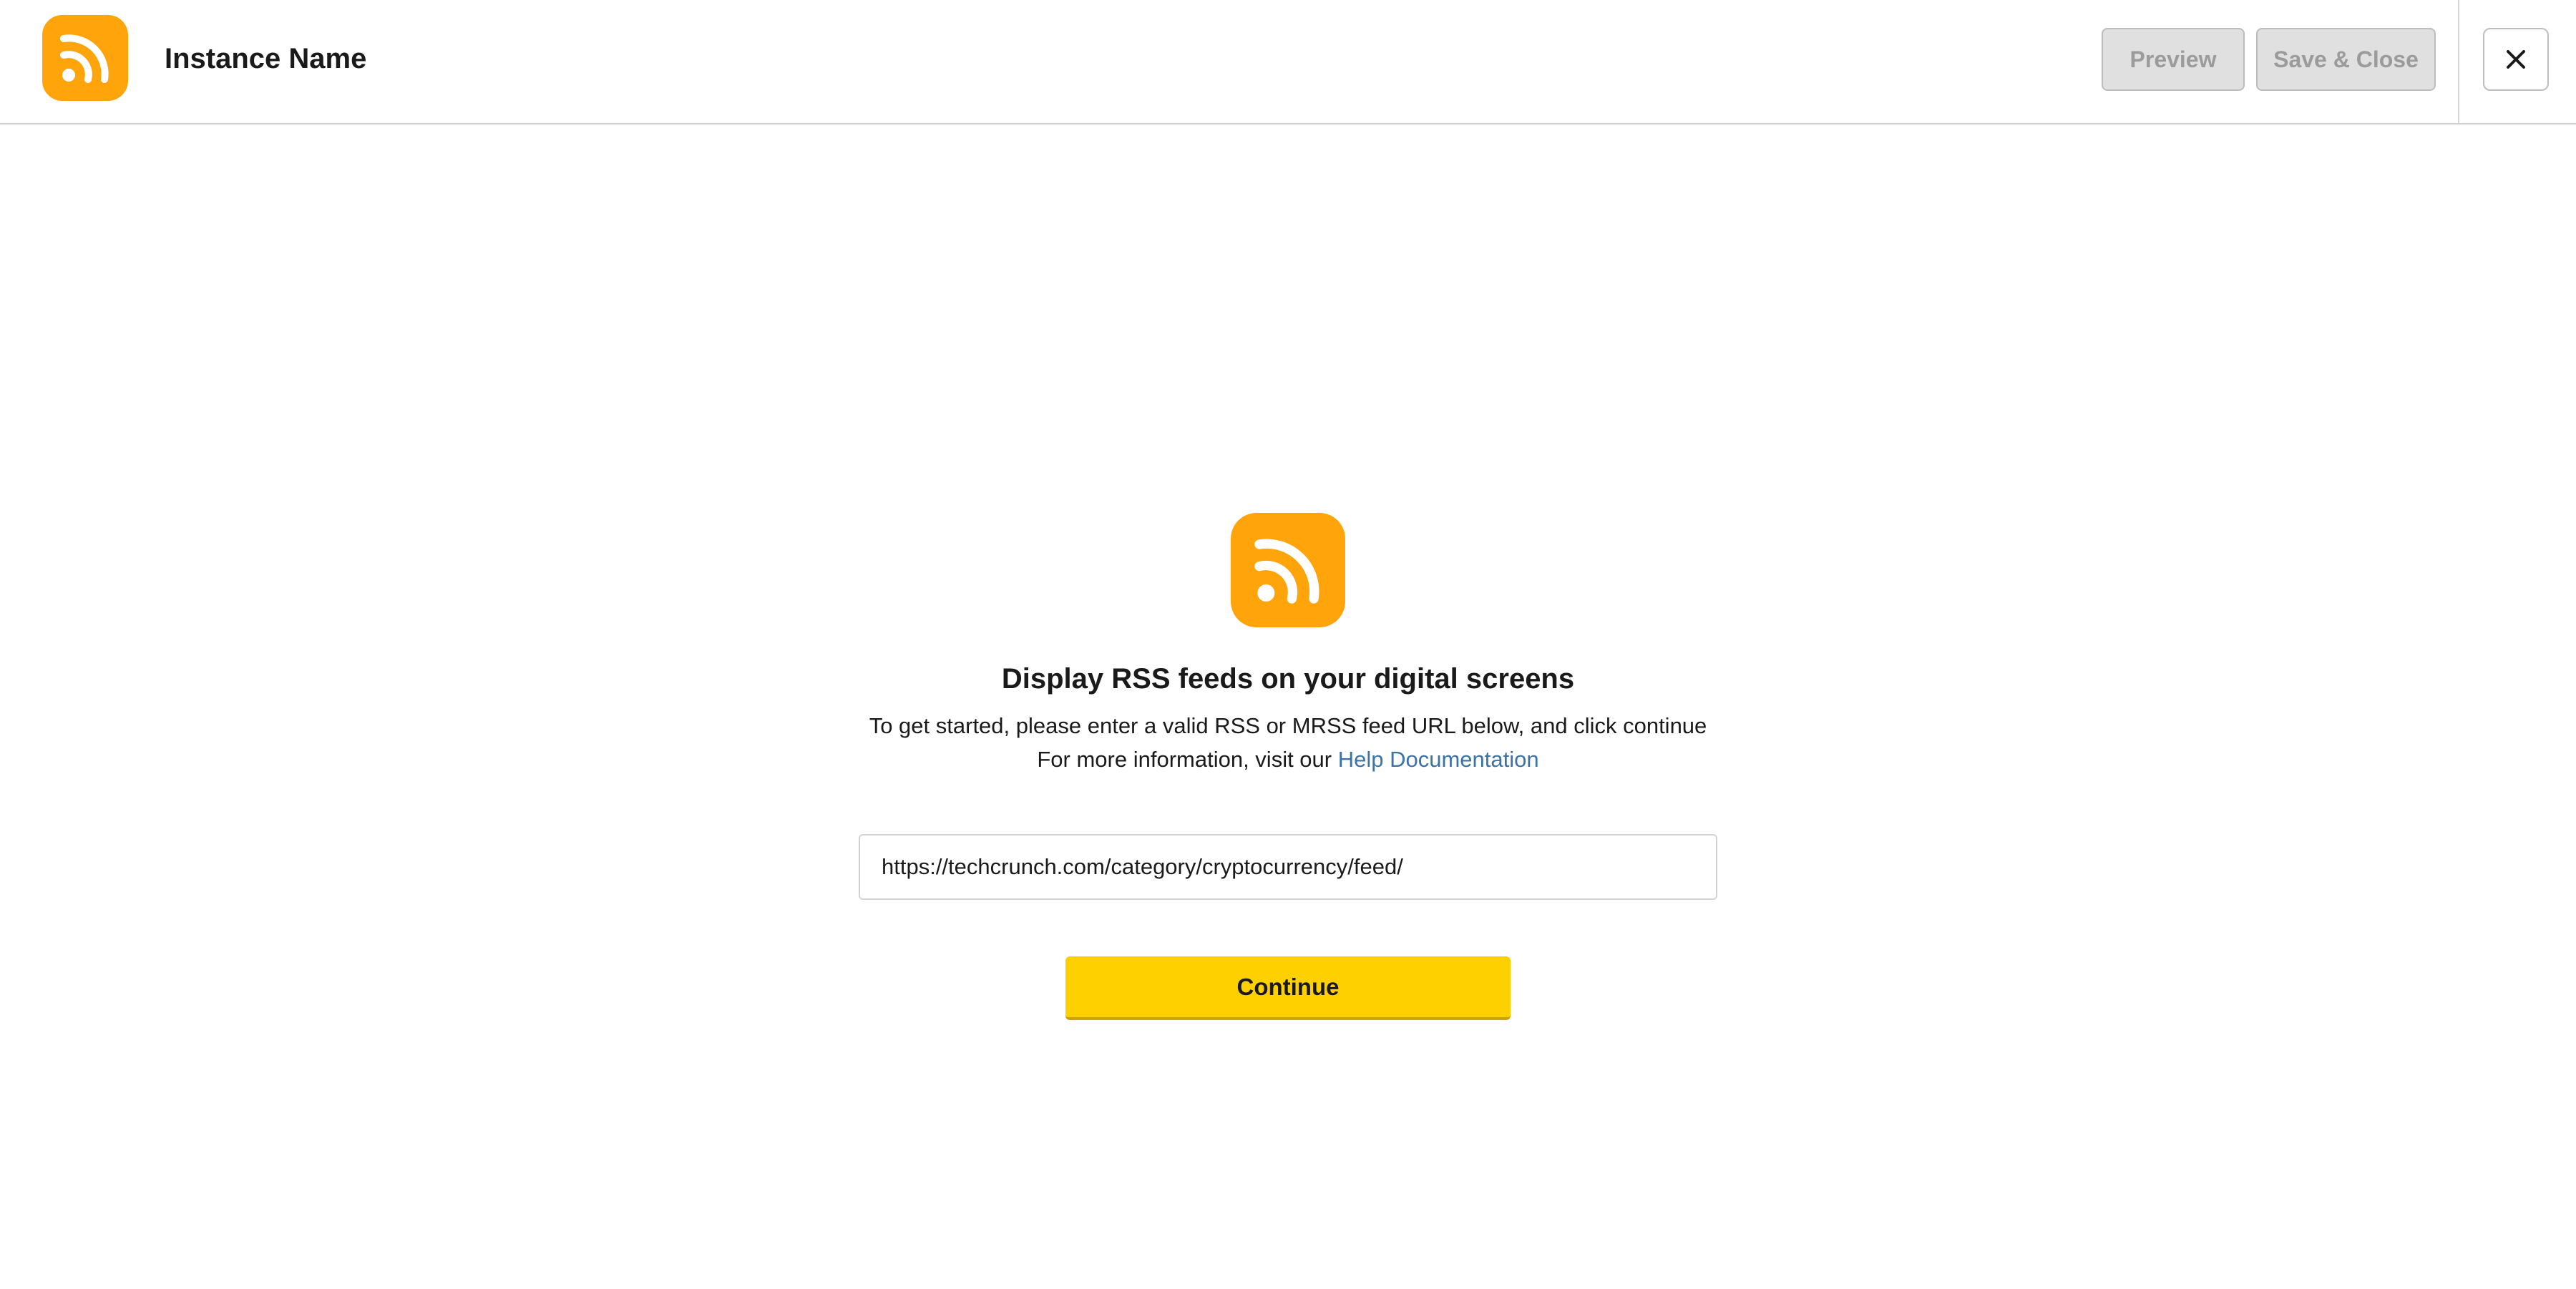  I want to click on header-divider, so click(2458, 61).